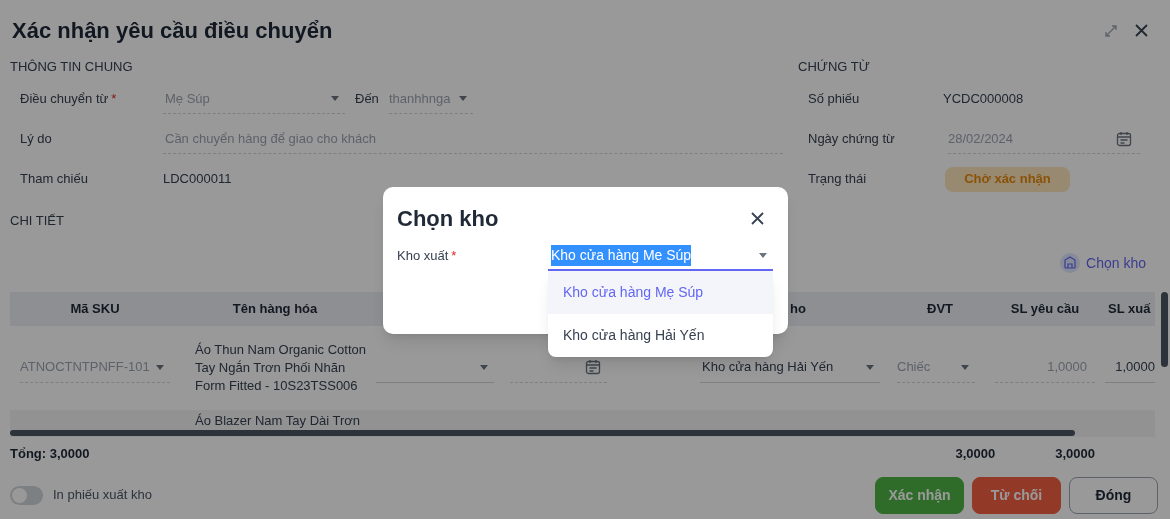  I want to click on toggle-label: In phiếu xuất kho, so click(103, 495).